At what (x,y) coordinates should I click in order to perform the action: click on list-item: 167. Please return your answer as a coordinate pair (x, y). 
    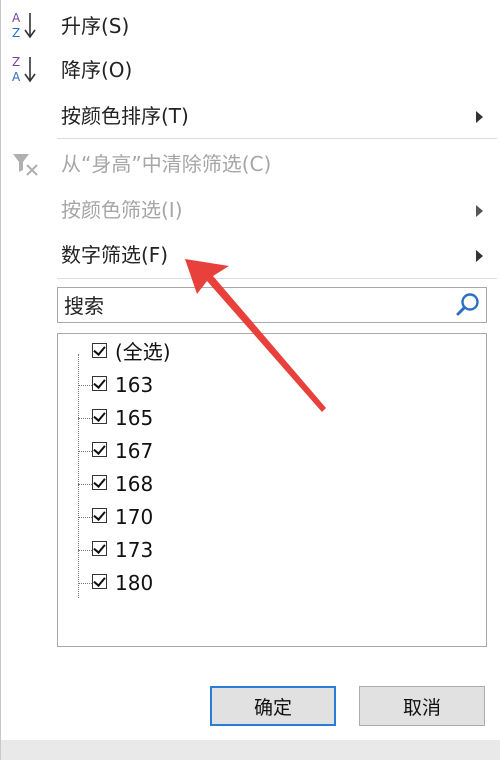
    Looking at the image, I should click on (268, 451).